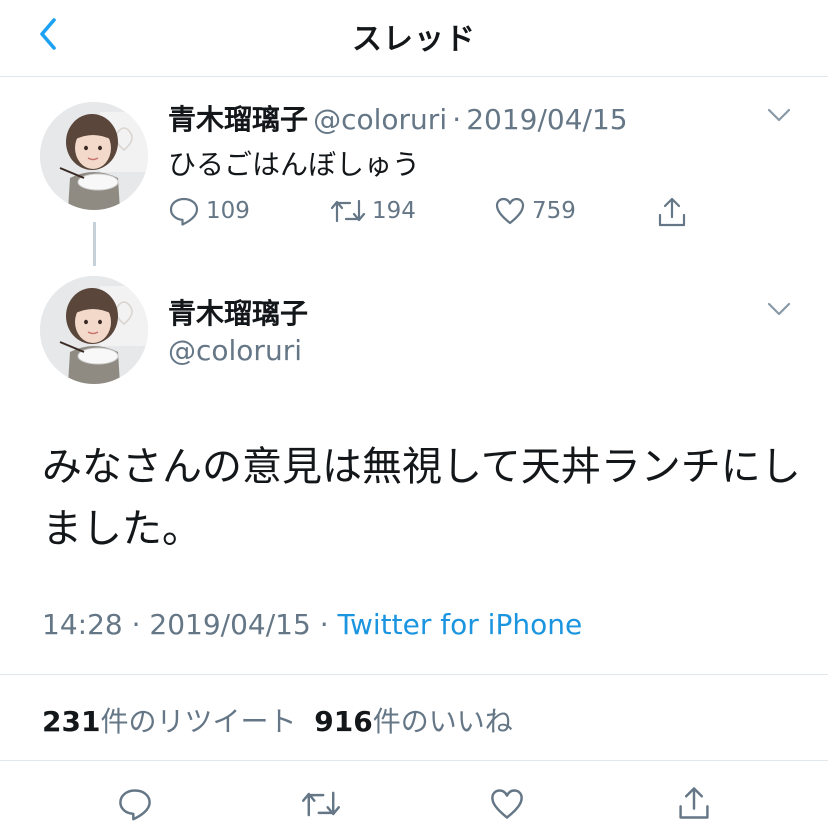 This screenshot has height=828, width=828. I want to click on retweet-count: 194, so click(394, 211).